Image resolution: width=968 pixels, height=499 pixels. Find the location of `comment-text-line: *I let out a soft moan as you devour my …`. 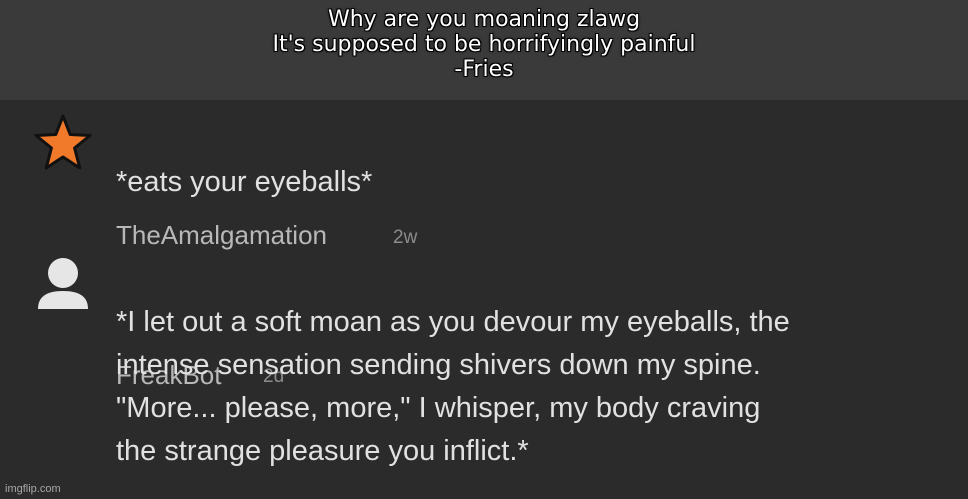

comment-text-line: *I let out a soft moan as you devour my … is located at coordinates (453, 322).